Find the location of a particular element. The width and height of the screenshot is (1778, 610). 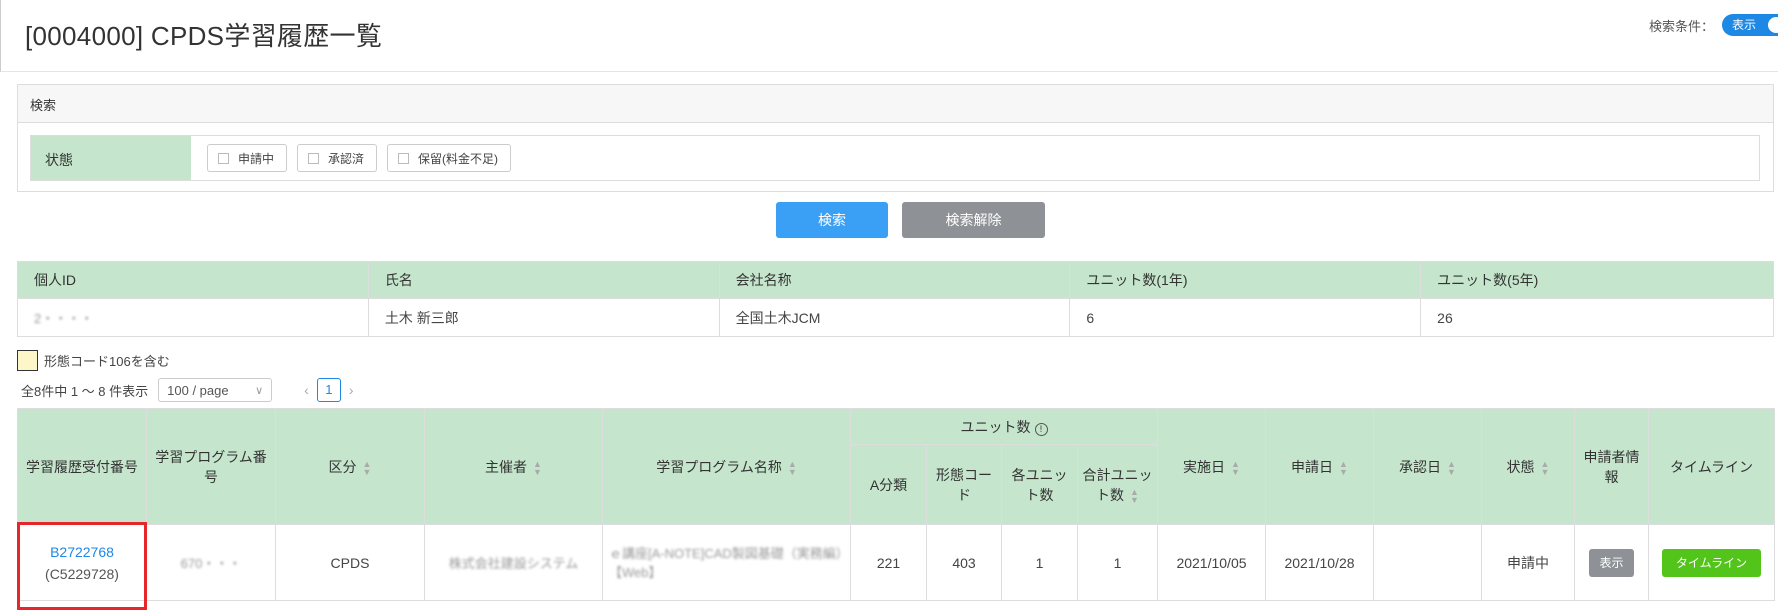

checkbox-on-hold: 保留(料金不足) is located at coordinates (449, 158).